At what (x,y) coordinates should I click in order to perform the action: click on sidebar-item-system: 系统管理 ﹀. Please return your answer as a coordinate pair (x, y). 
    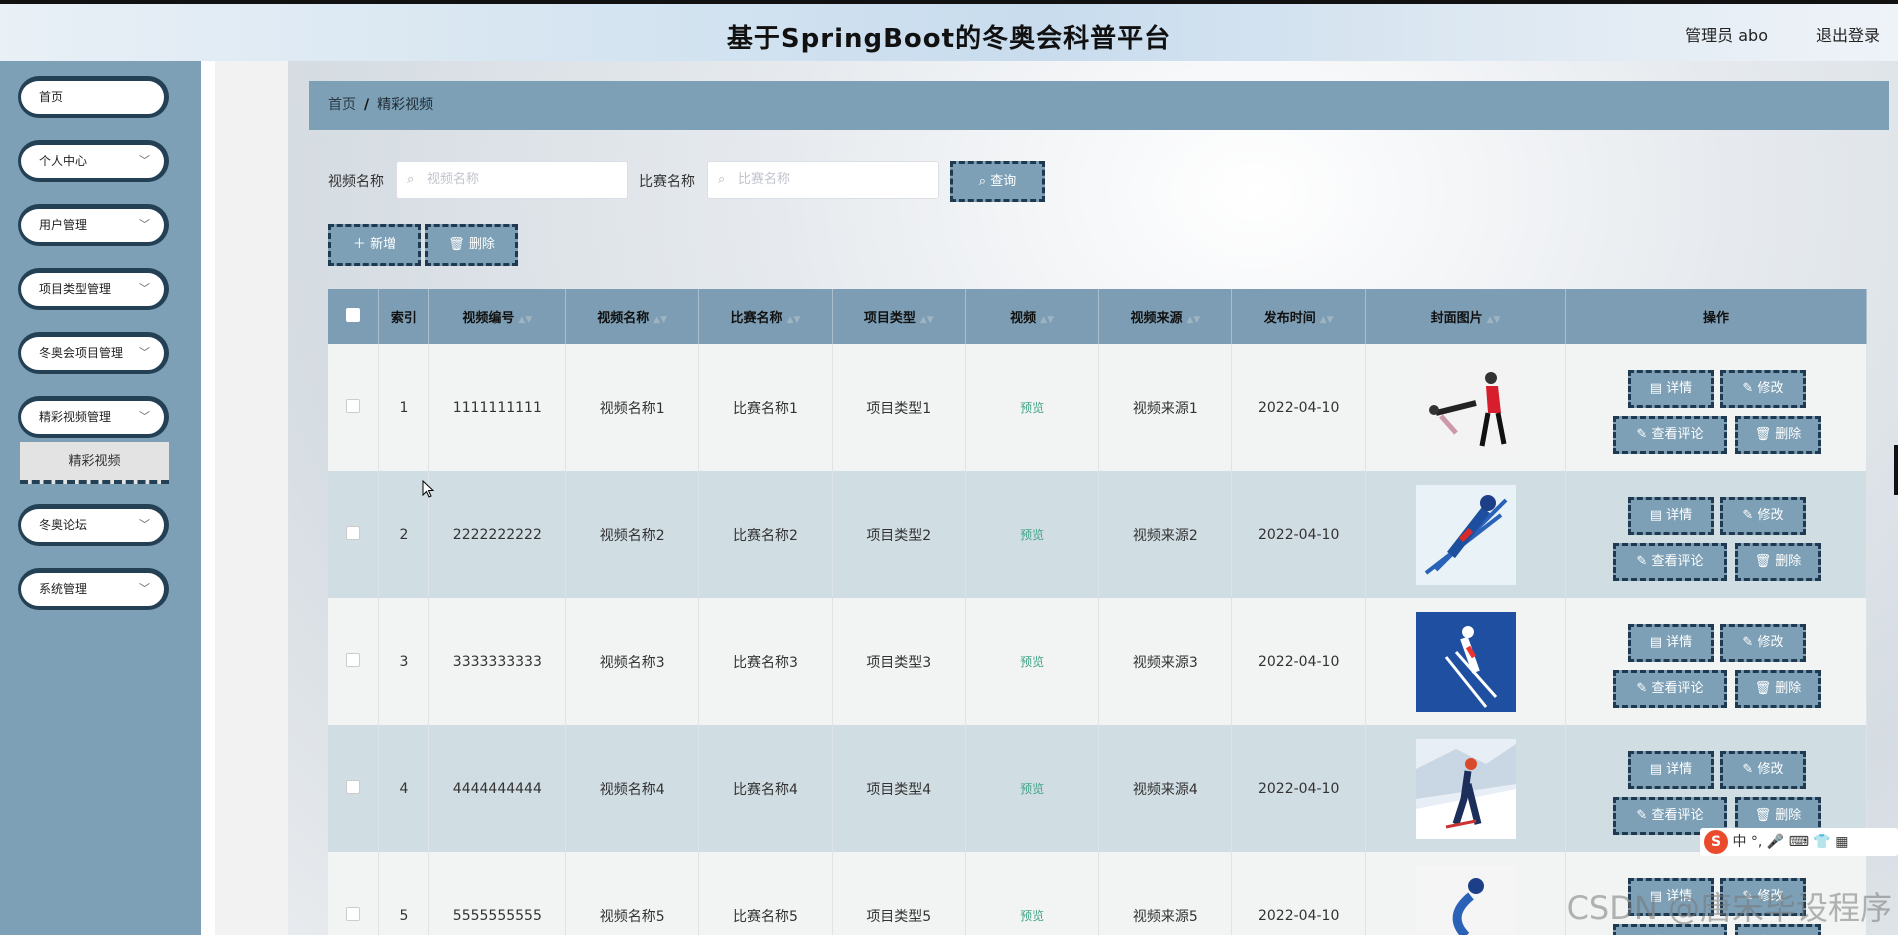
    Looking at the image, I should click on (93, 589).